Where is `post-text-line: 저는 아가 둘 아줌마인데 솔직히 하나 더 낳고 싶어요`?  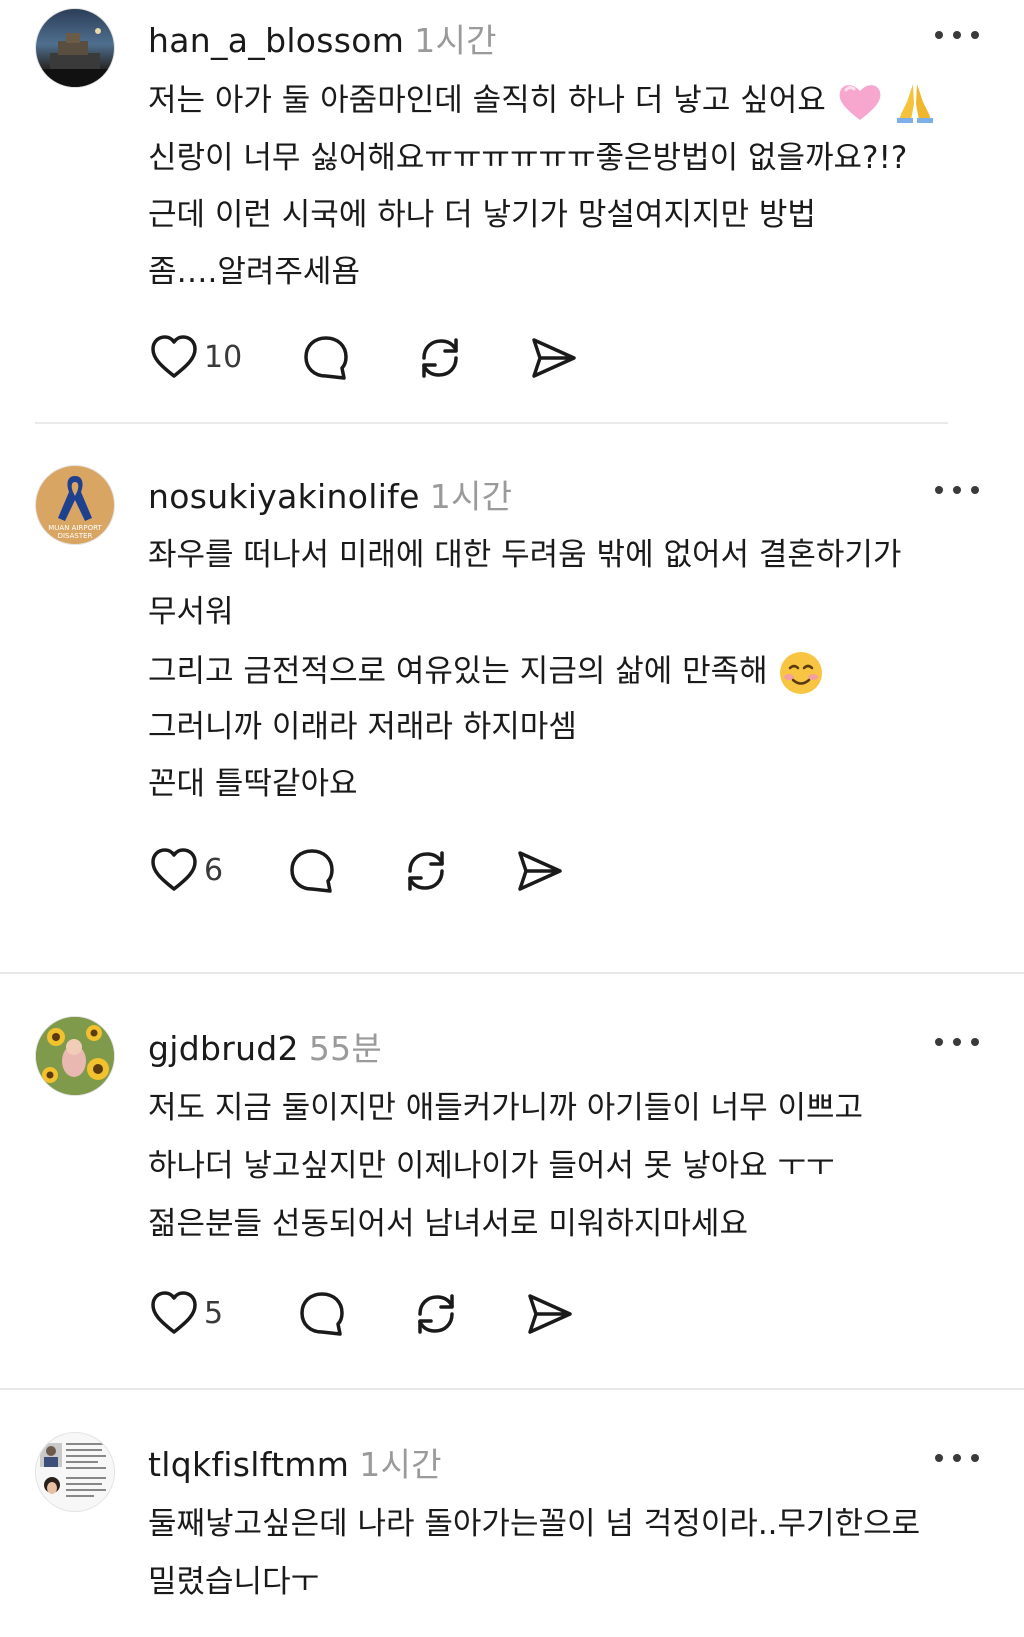
post-text-line: 저는 아가 둘 아줌마인데 솔직히 하나 더 낳고 싶어요 is located at coordinates (542, 102).